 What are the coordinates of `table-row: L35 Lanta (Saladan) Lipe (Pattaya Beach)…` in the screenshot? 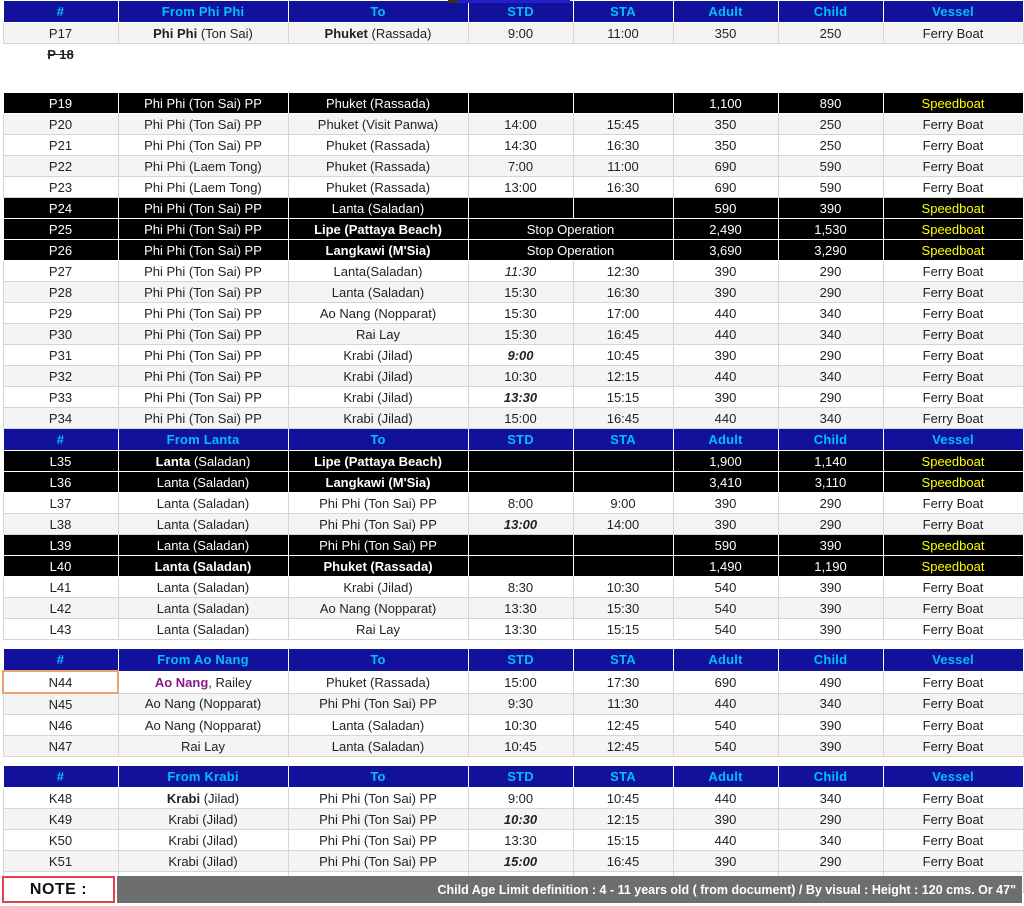 It's located at (513, 461).